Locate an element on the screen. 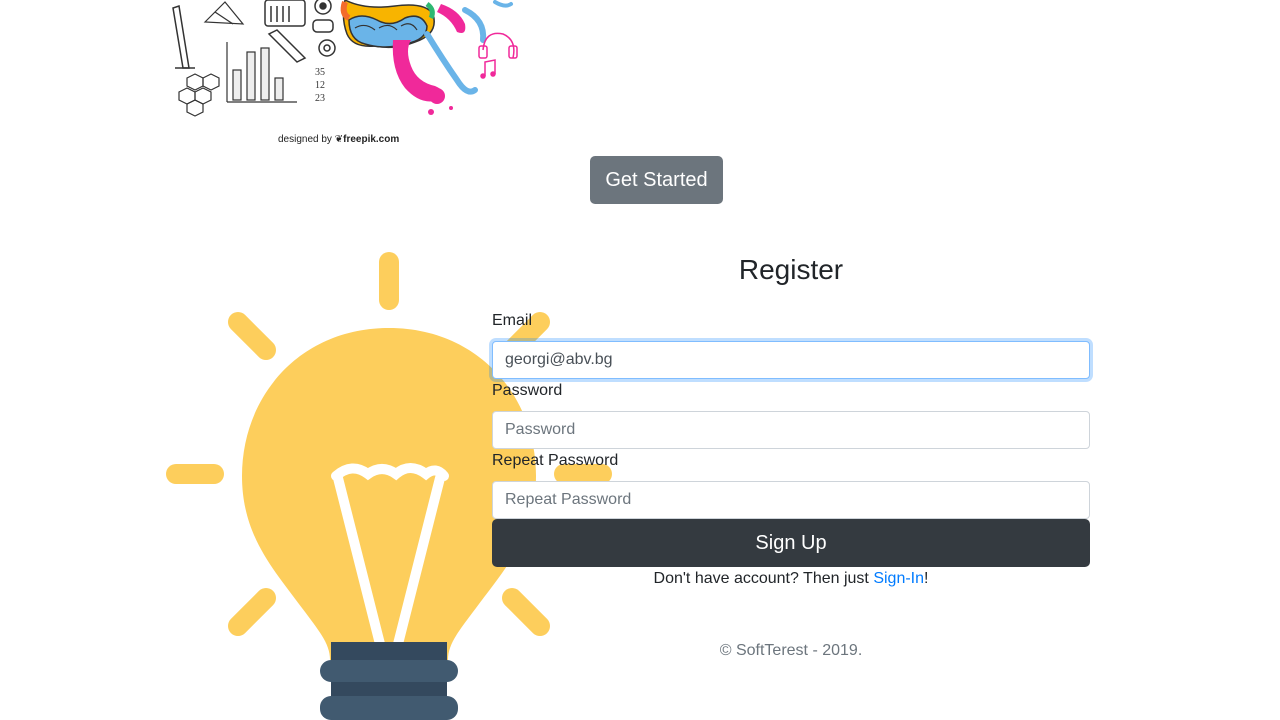  freepik-credit-prefix: designed by is located at coordinates (305, 139).